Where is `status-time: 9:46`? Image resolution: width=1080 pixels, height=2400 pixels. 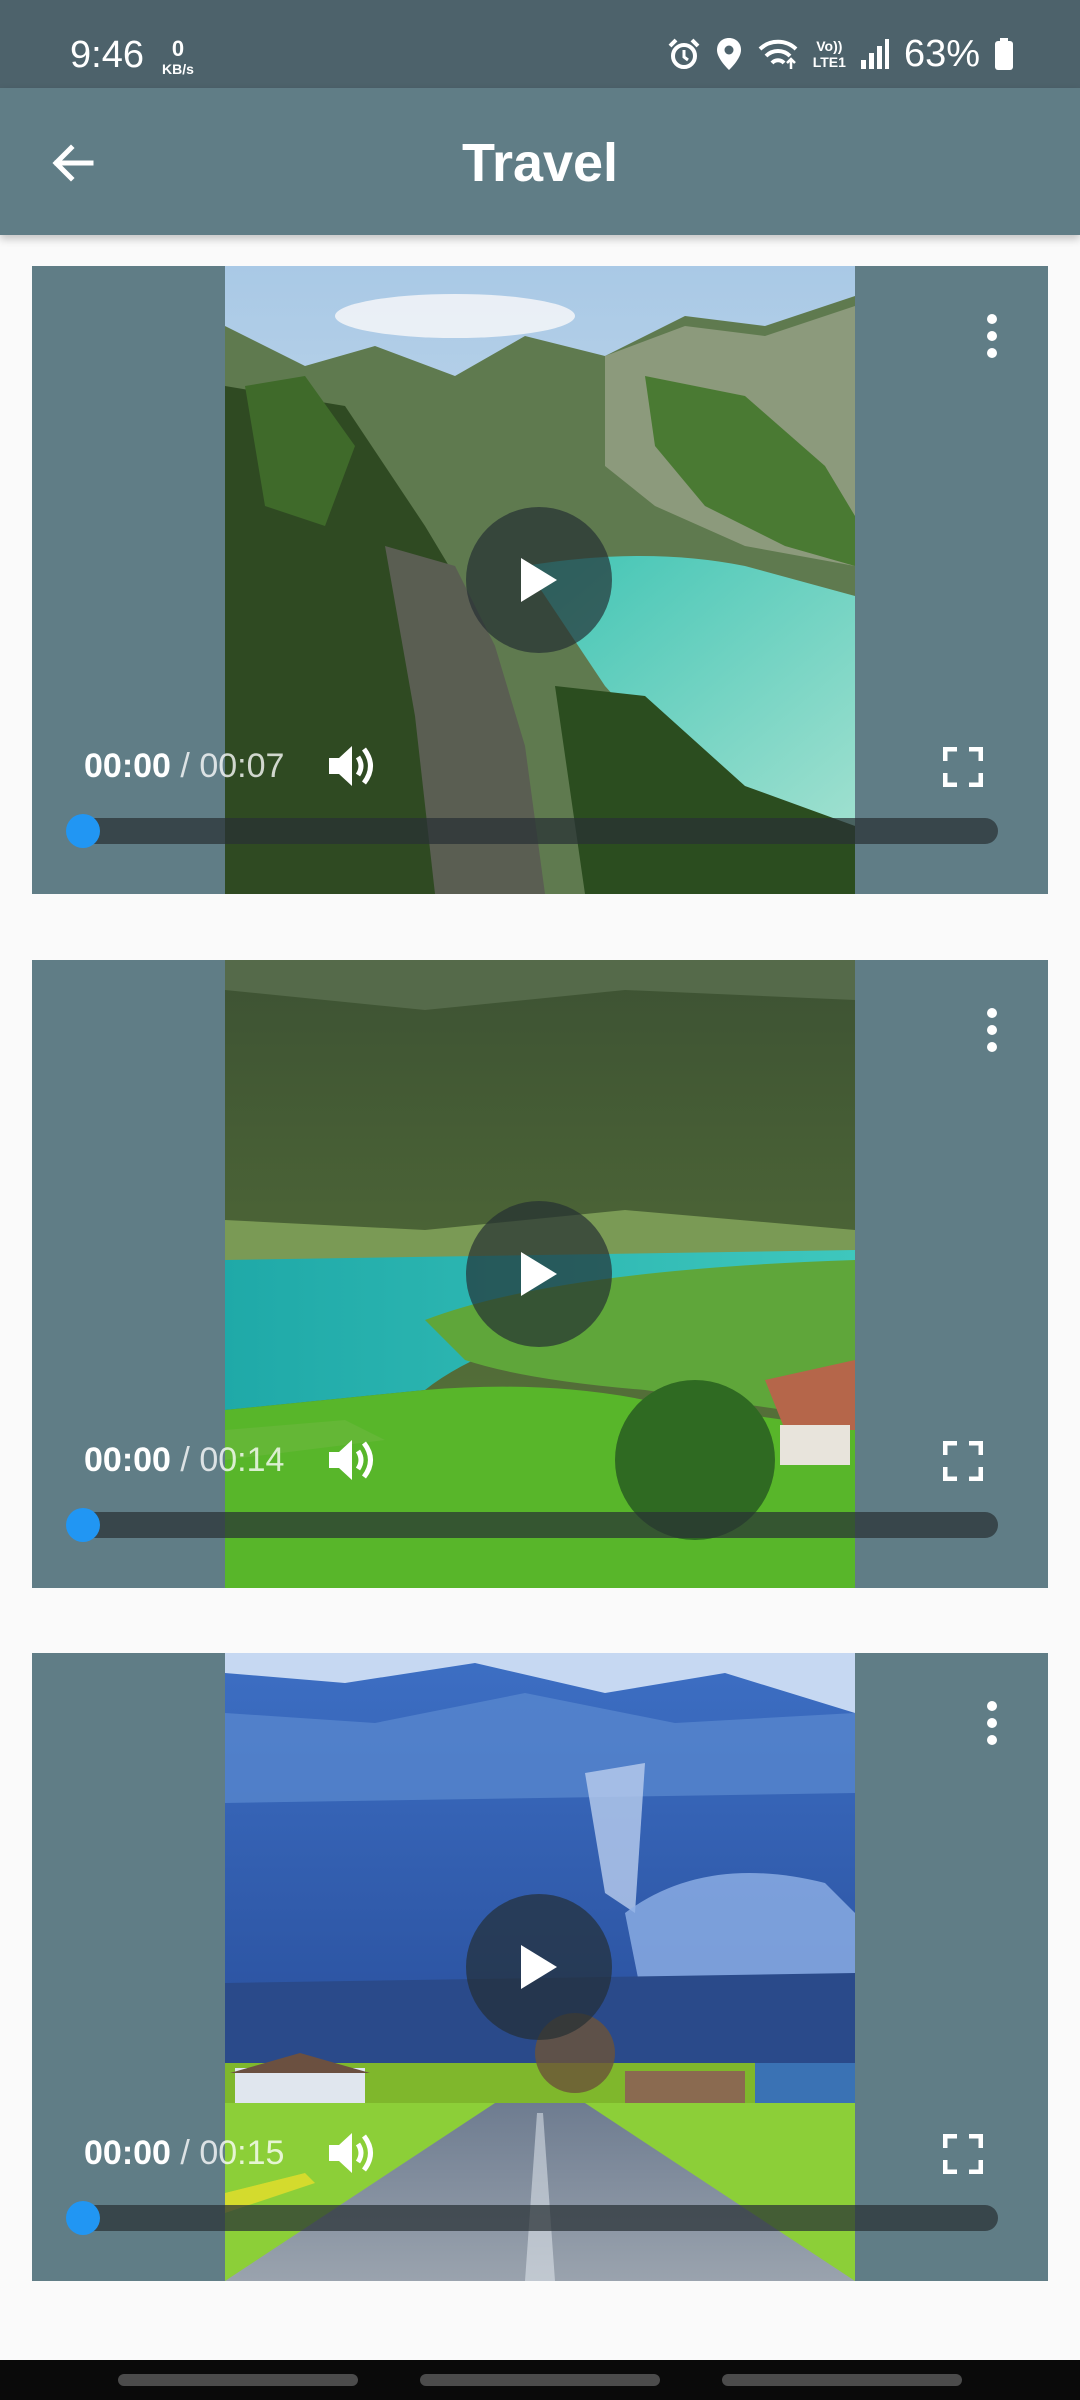
status-time: 9:46 is located at coordinates (107, 55).